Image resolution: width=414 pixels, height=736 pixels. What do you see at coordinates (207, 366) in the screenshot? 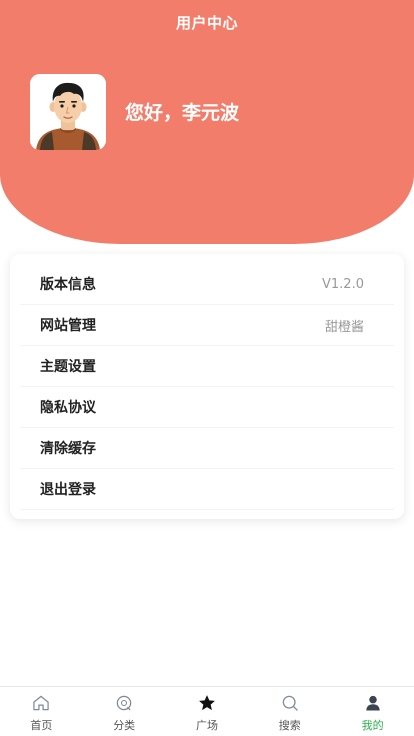
I see `menu-item-theme: 主题设置` at bounding box center [207, 366].